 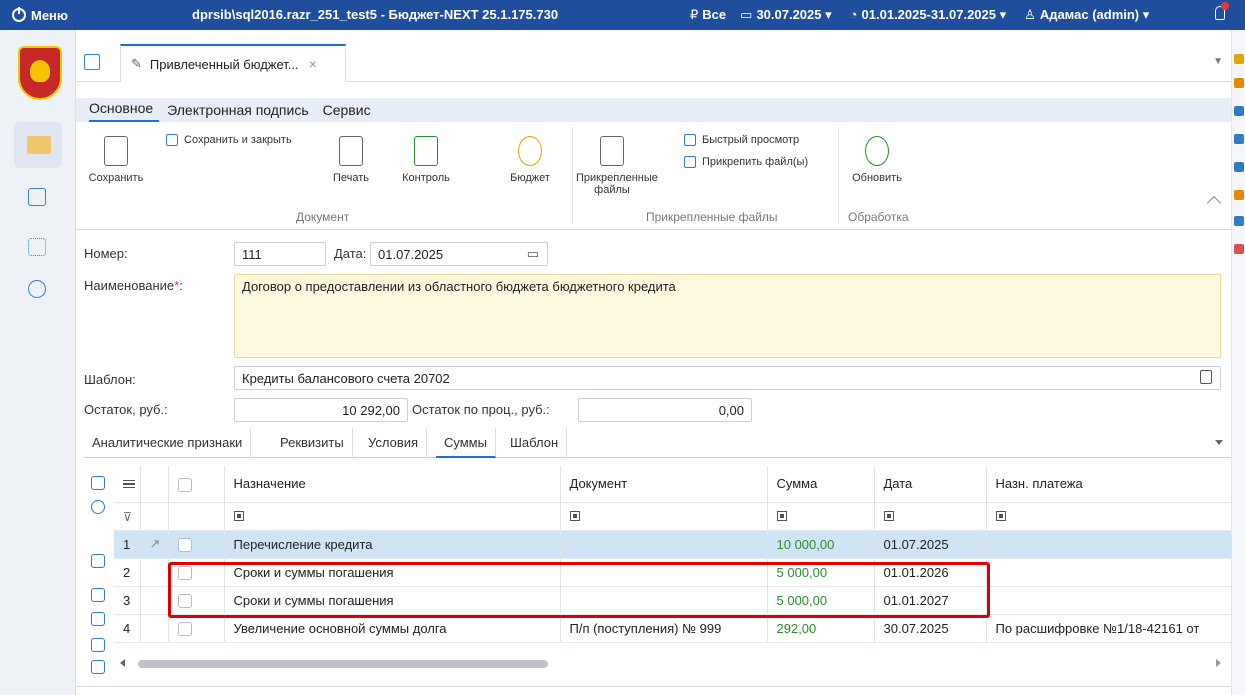 What do you see at coordinates (1239, 195) in the screenshot?
I see `report-icon` at bounding box center [1239, 195].